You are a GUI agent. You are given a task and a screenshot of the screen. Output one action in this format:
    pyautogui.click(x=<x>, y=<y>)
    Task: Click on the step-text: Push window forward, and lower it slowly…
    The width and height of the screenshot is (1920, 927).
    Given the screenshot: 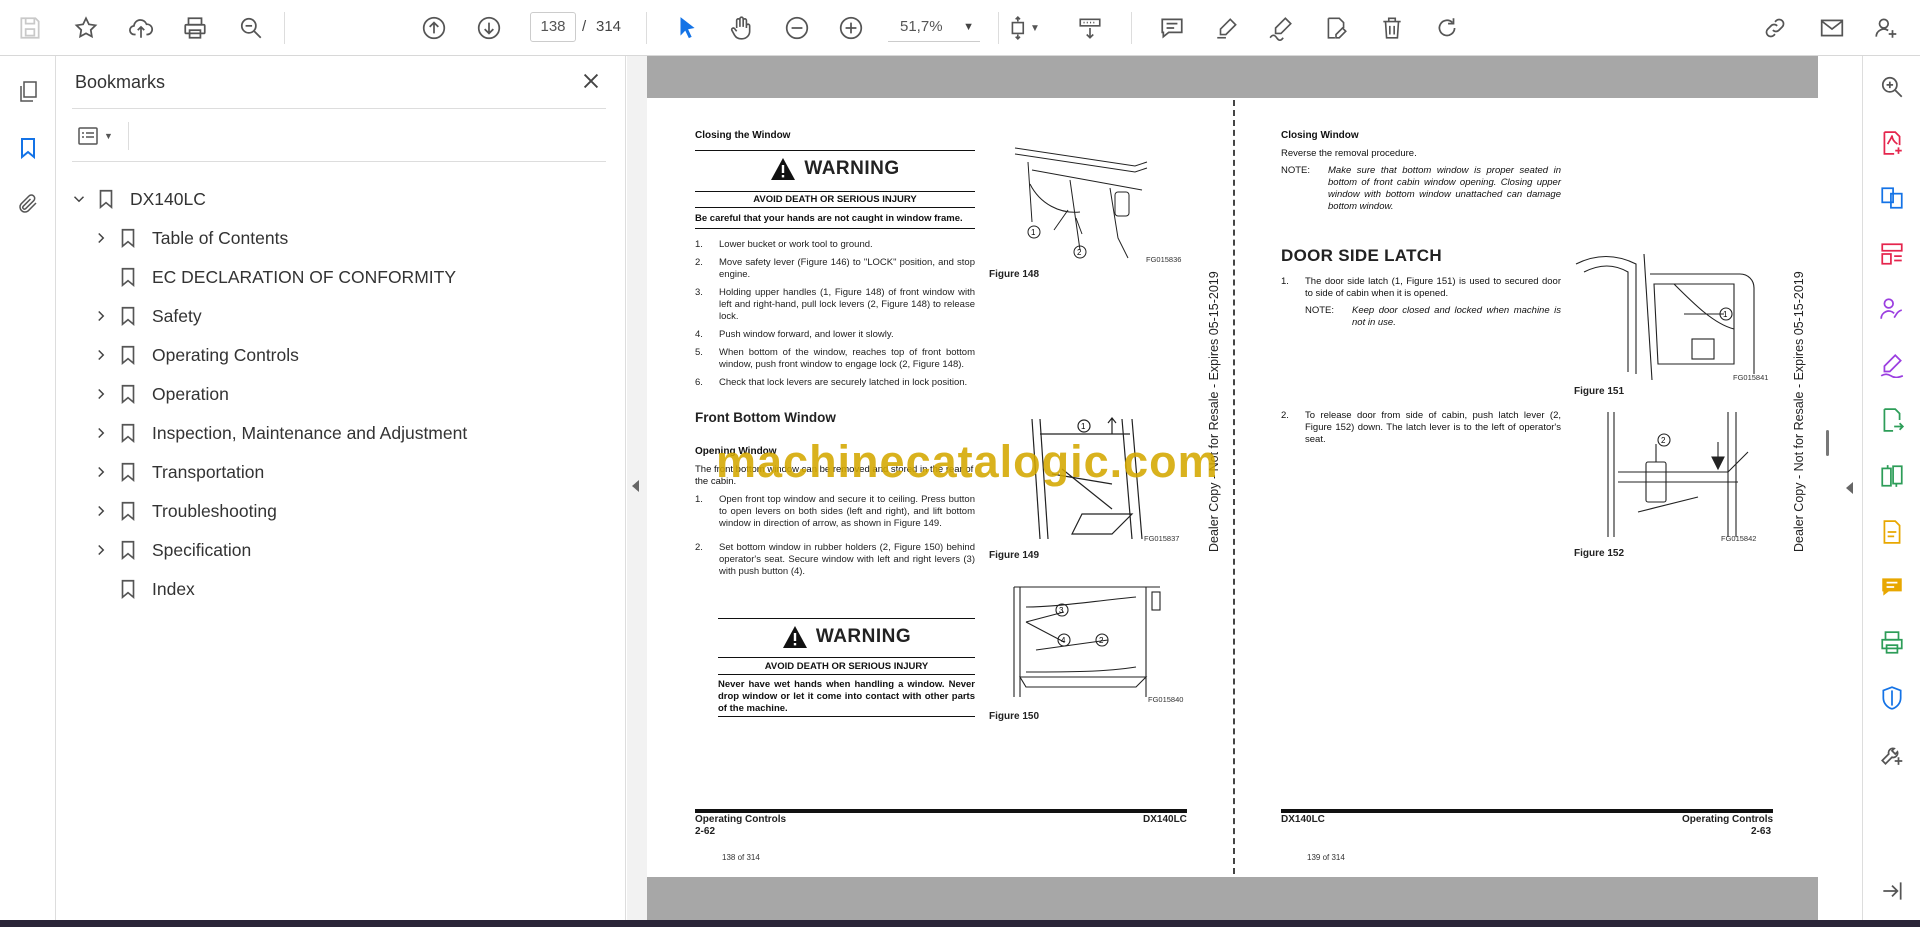 What is the action you would take?
    pyautogui.click(x=806, y=334)
    